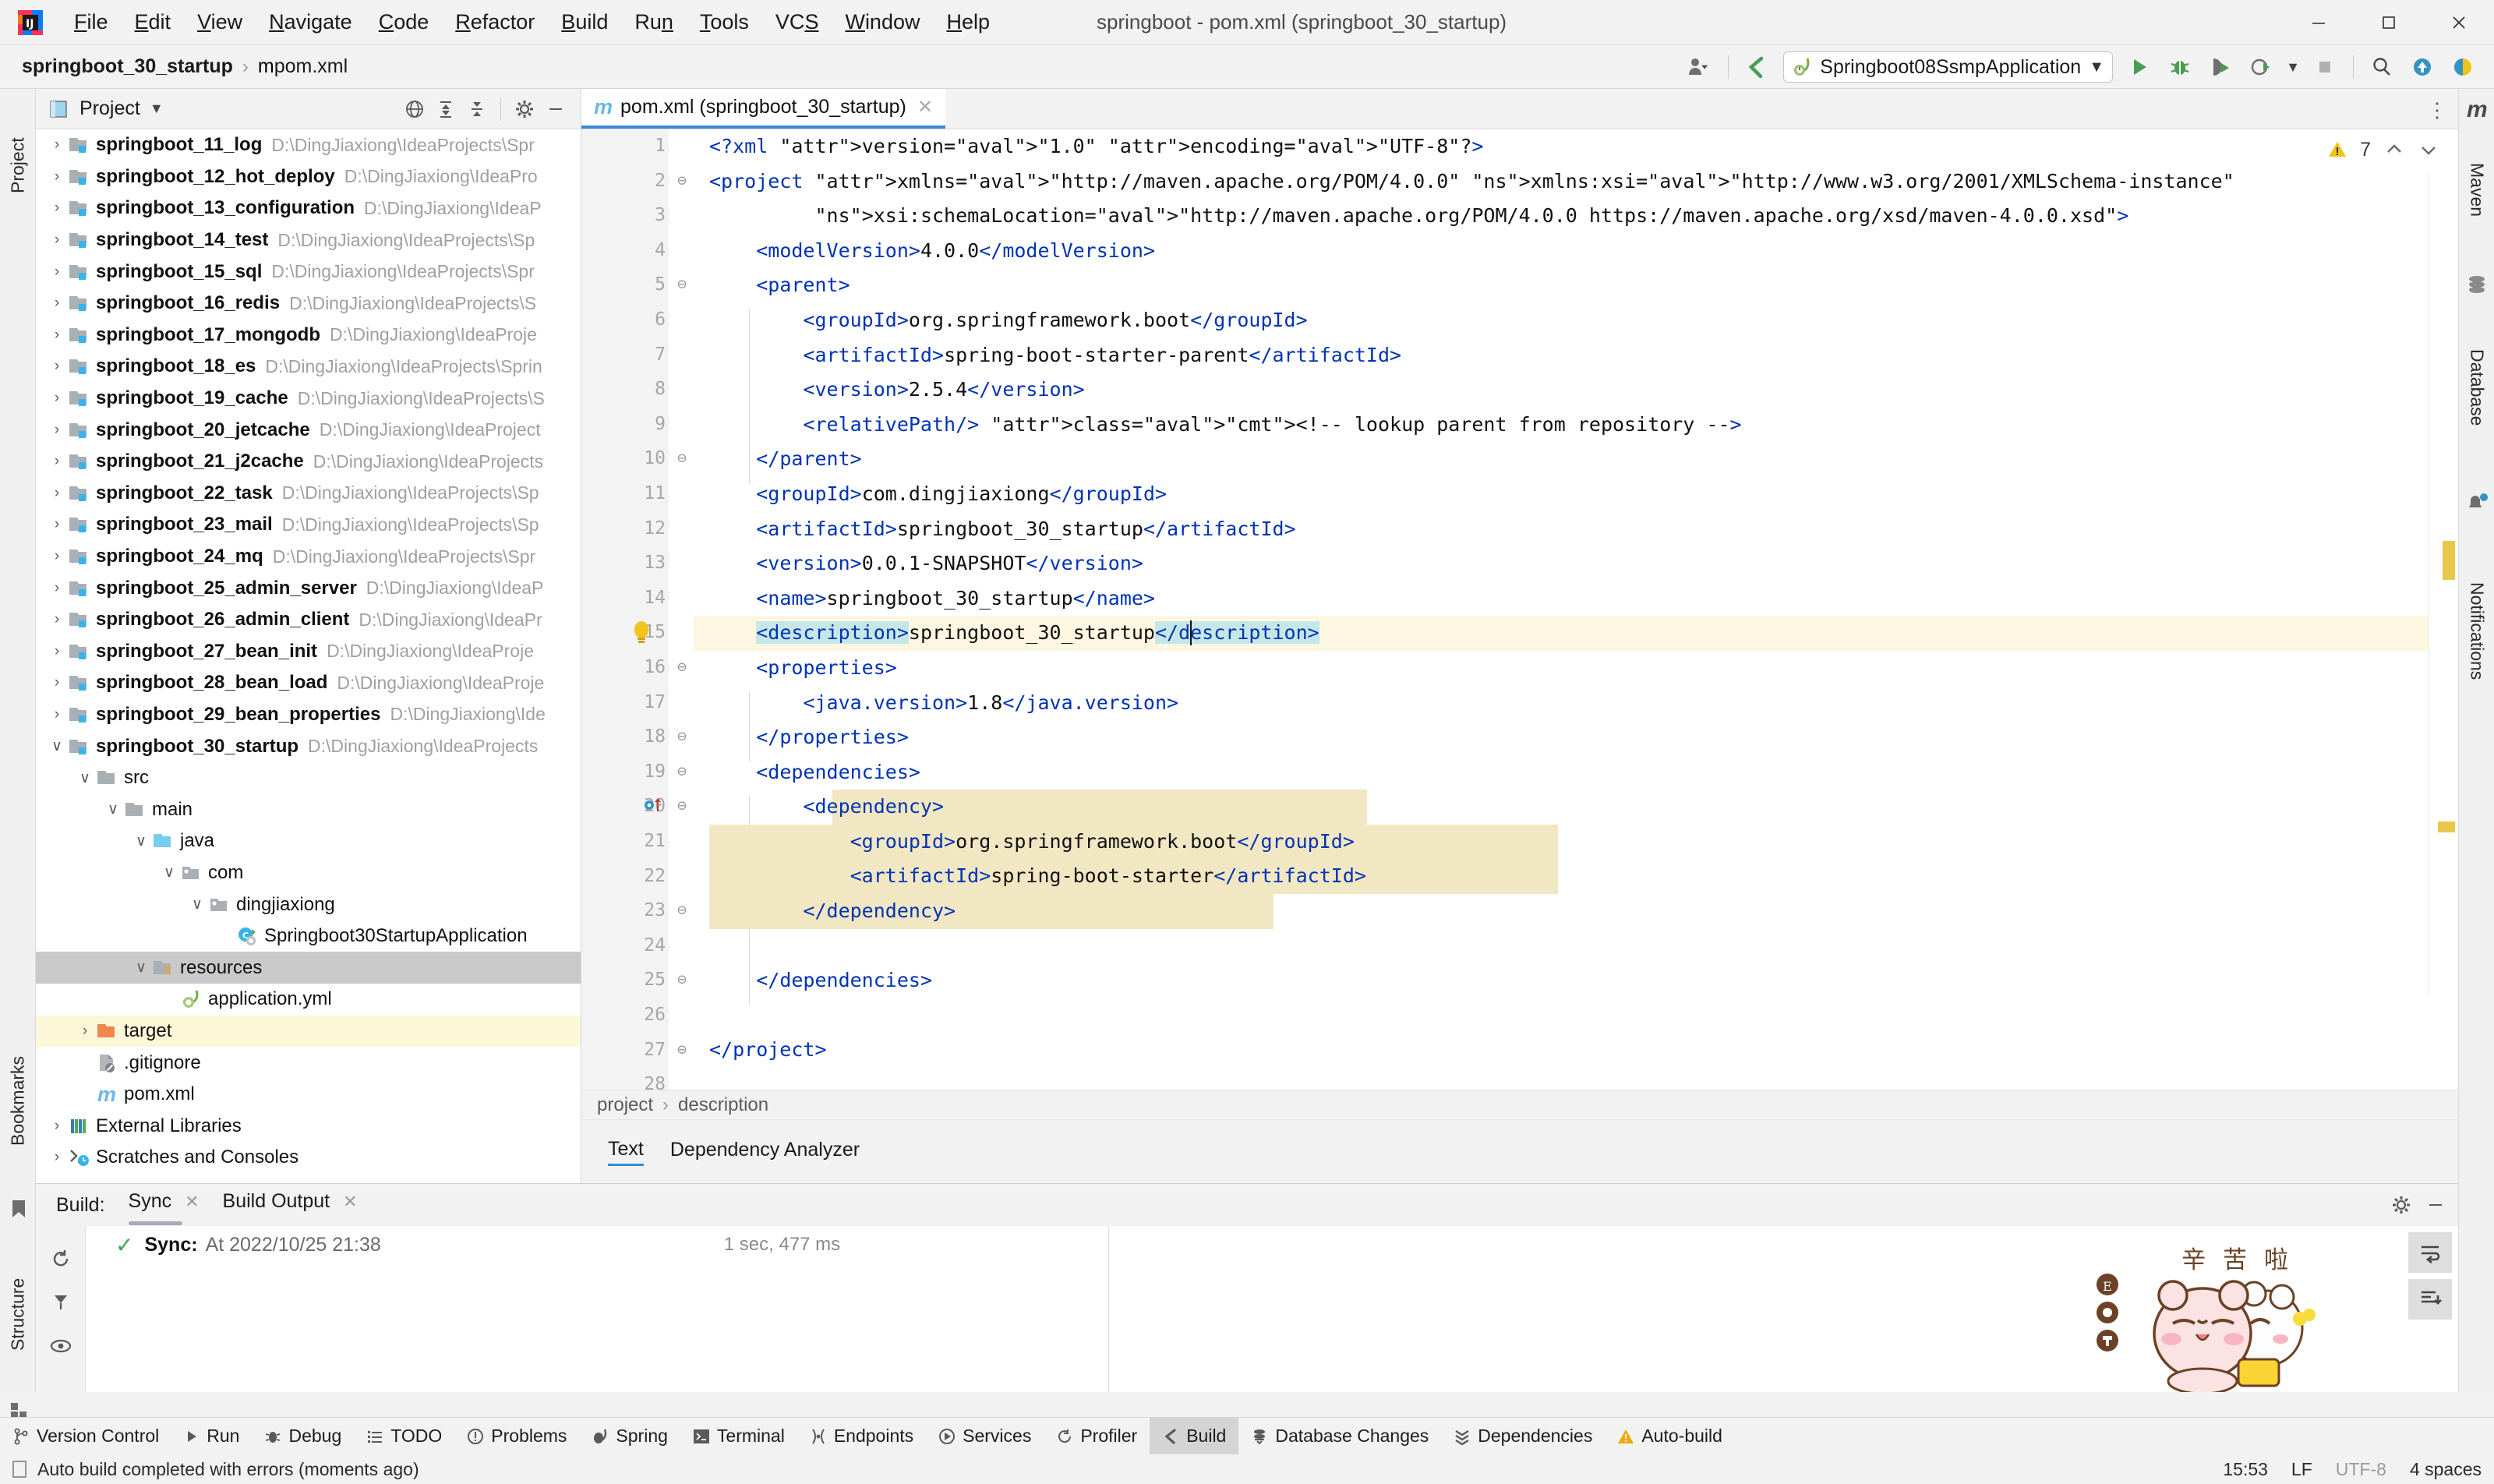 The width and height of the screenshot is (2494, 1484). I want to click on tree-node-springboot30startupapplication: C Springboot30StartupApplication, so click(308, 936).